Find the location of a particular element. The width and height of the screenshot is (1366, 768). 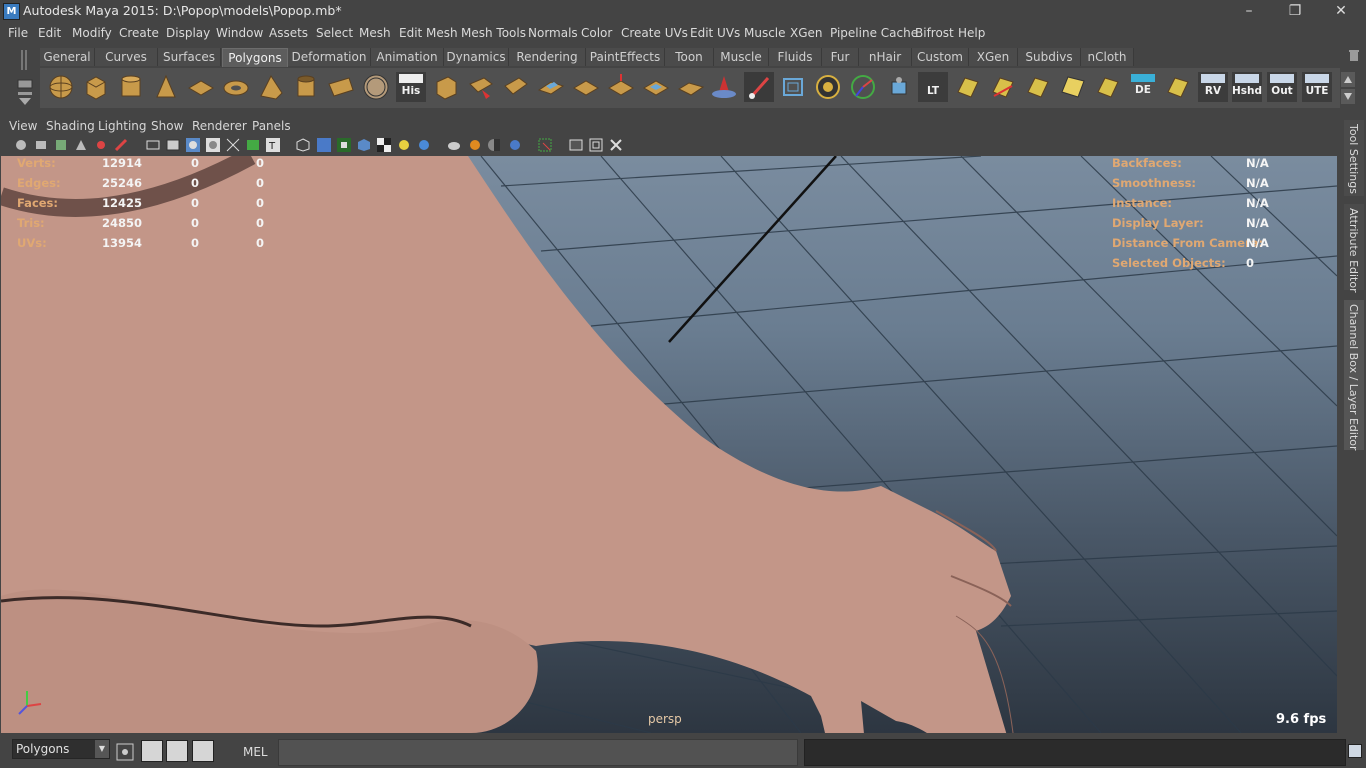

rv-button: RV is located at coordinates (1213, 87).